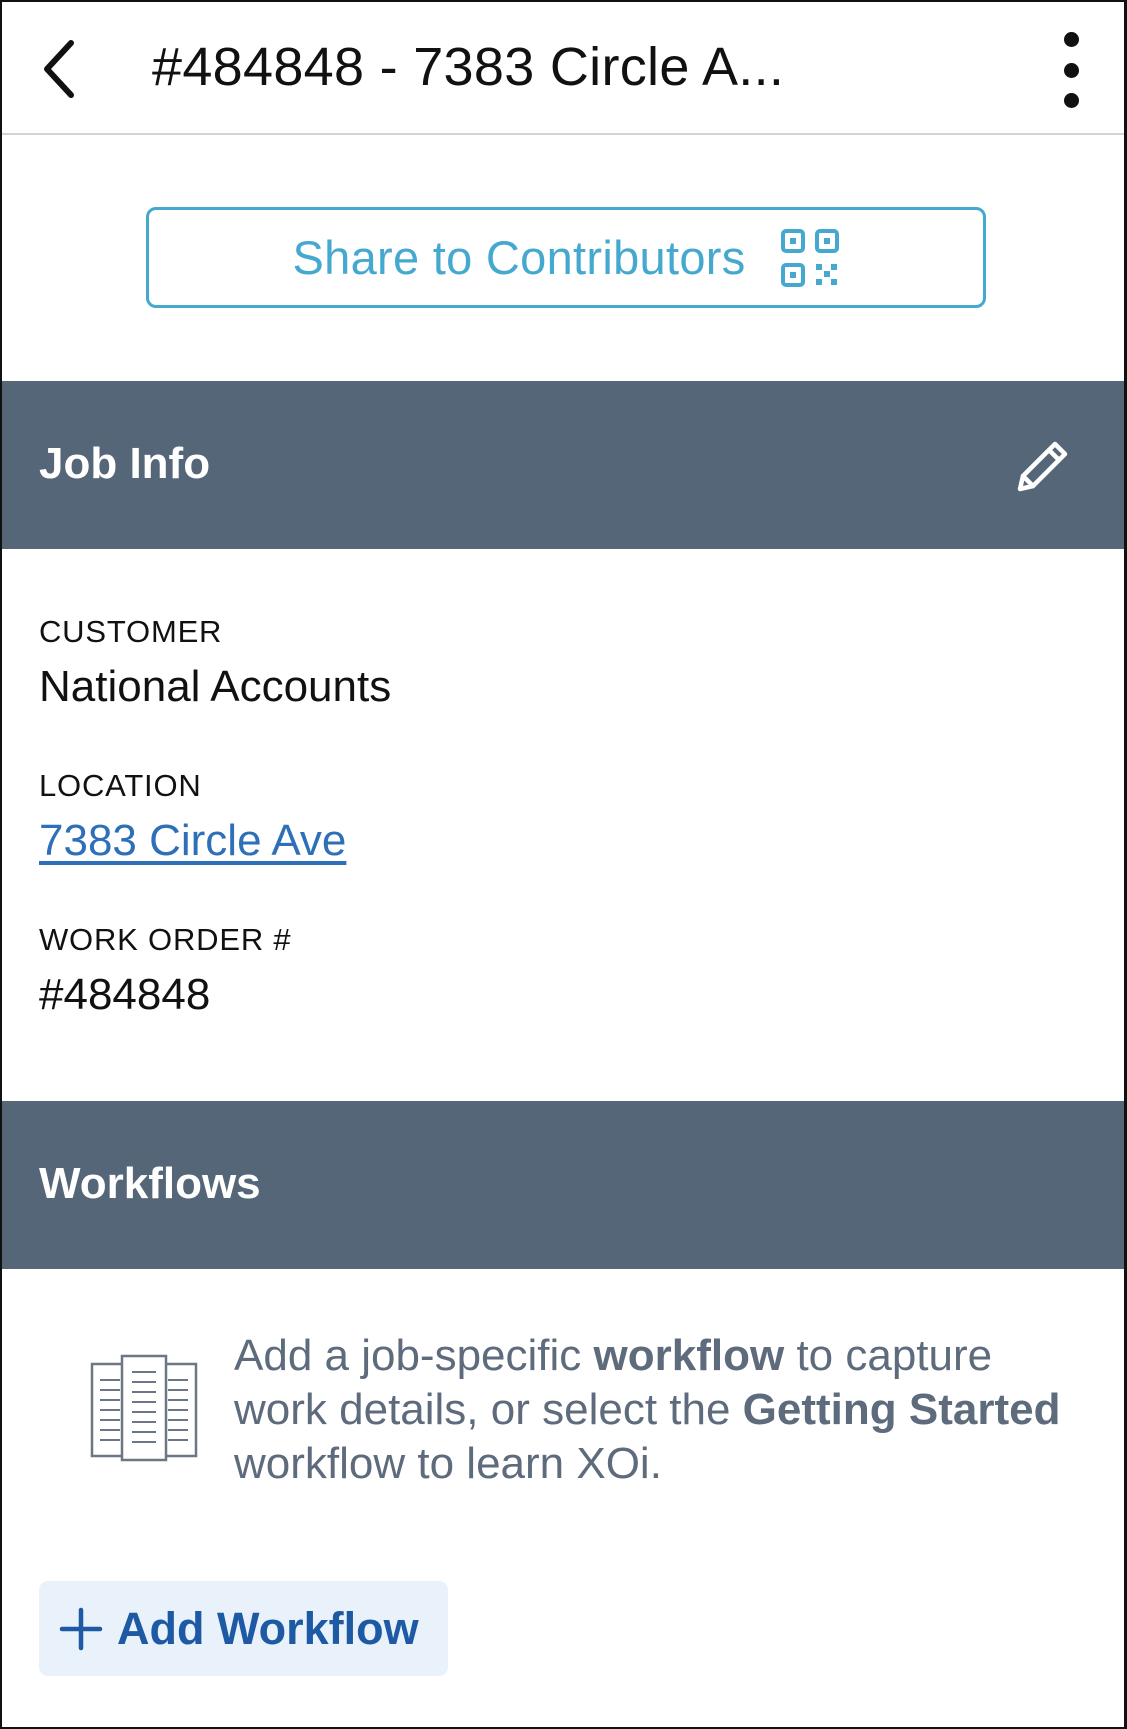 Image resolution: width=1127 pixels, height=1729 pixels. I want to click on add-workflow-button: Add Workflow, so click(243, 1628).